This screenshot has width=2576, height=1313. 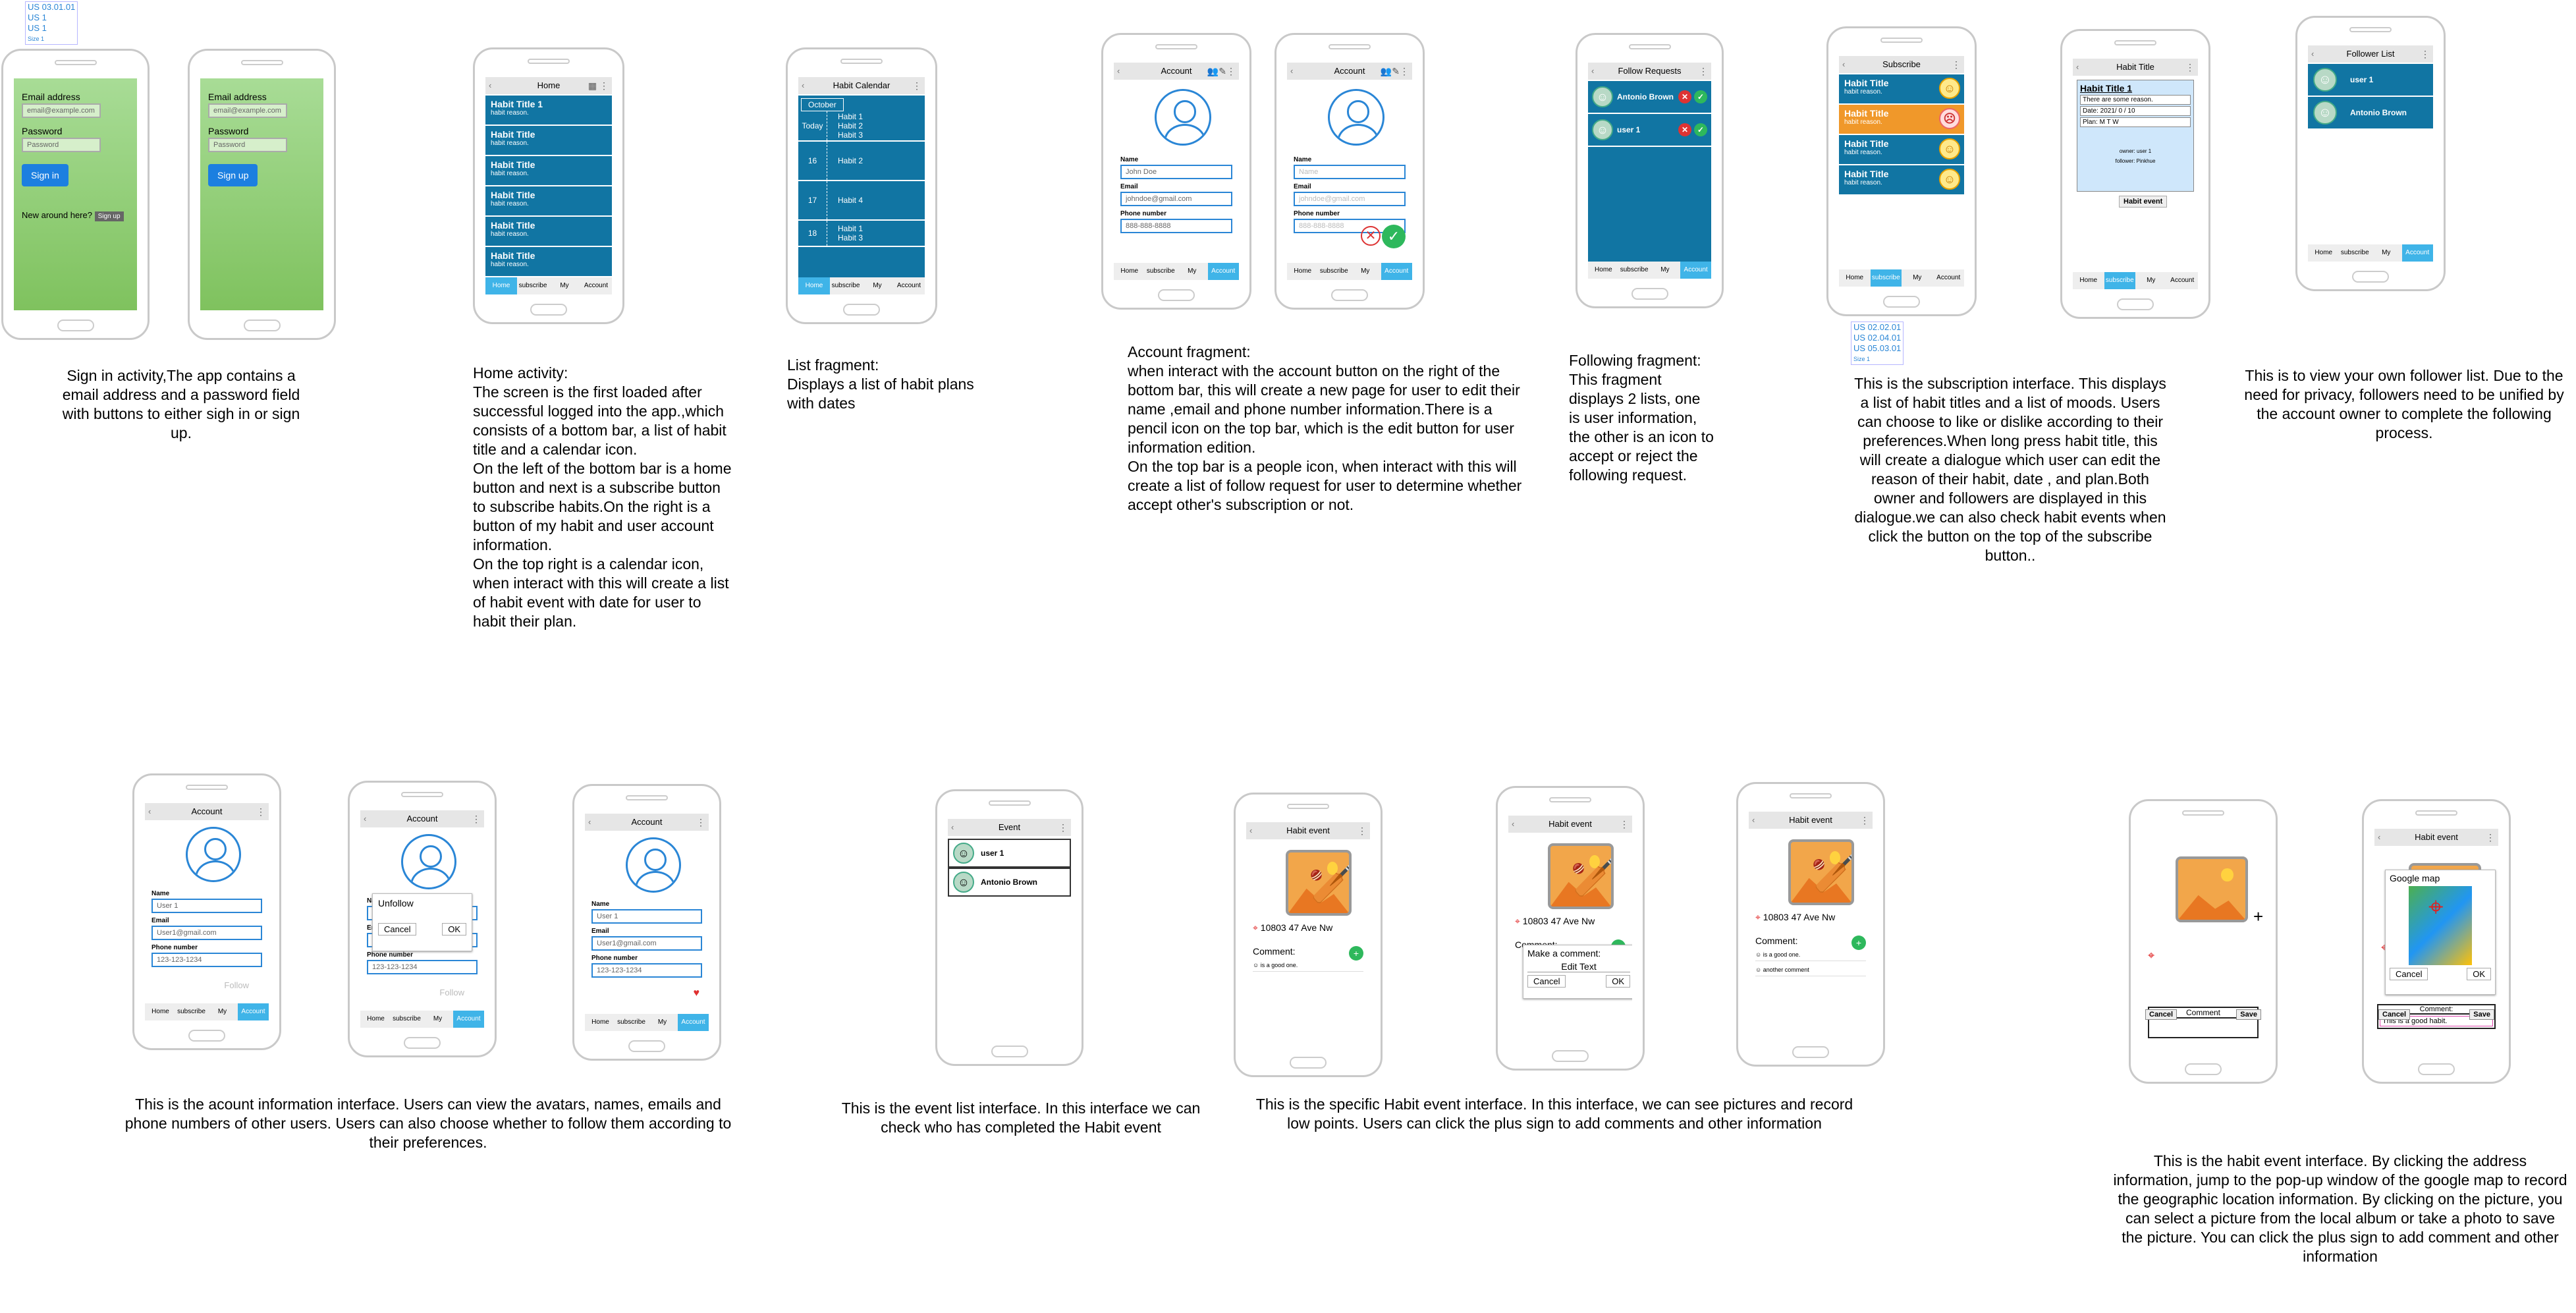 I want to click on habit-picture, so click(x=2212, y=889).